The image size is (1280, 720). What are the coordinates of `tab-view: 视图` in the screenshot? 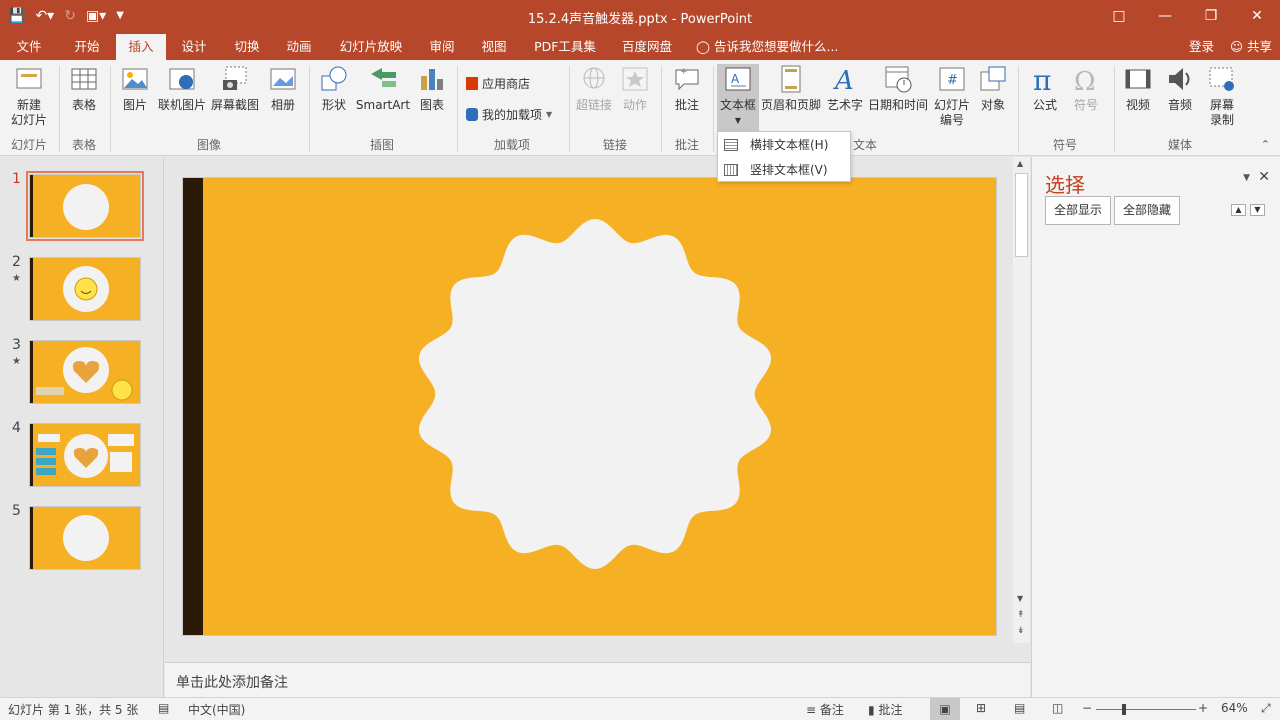 It's located at (494, 47).